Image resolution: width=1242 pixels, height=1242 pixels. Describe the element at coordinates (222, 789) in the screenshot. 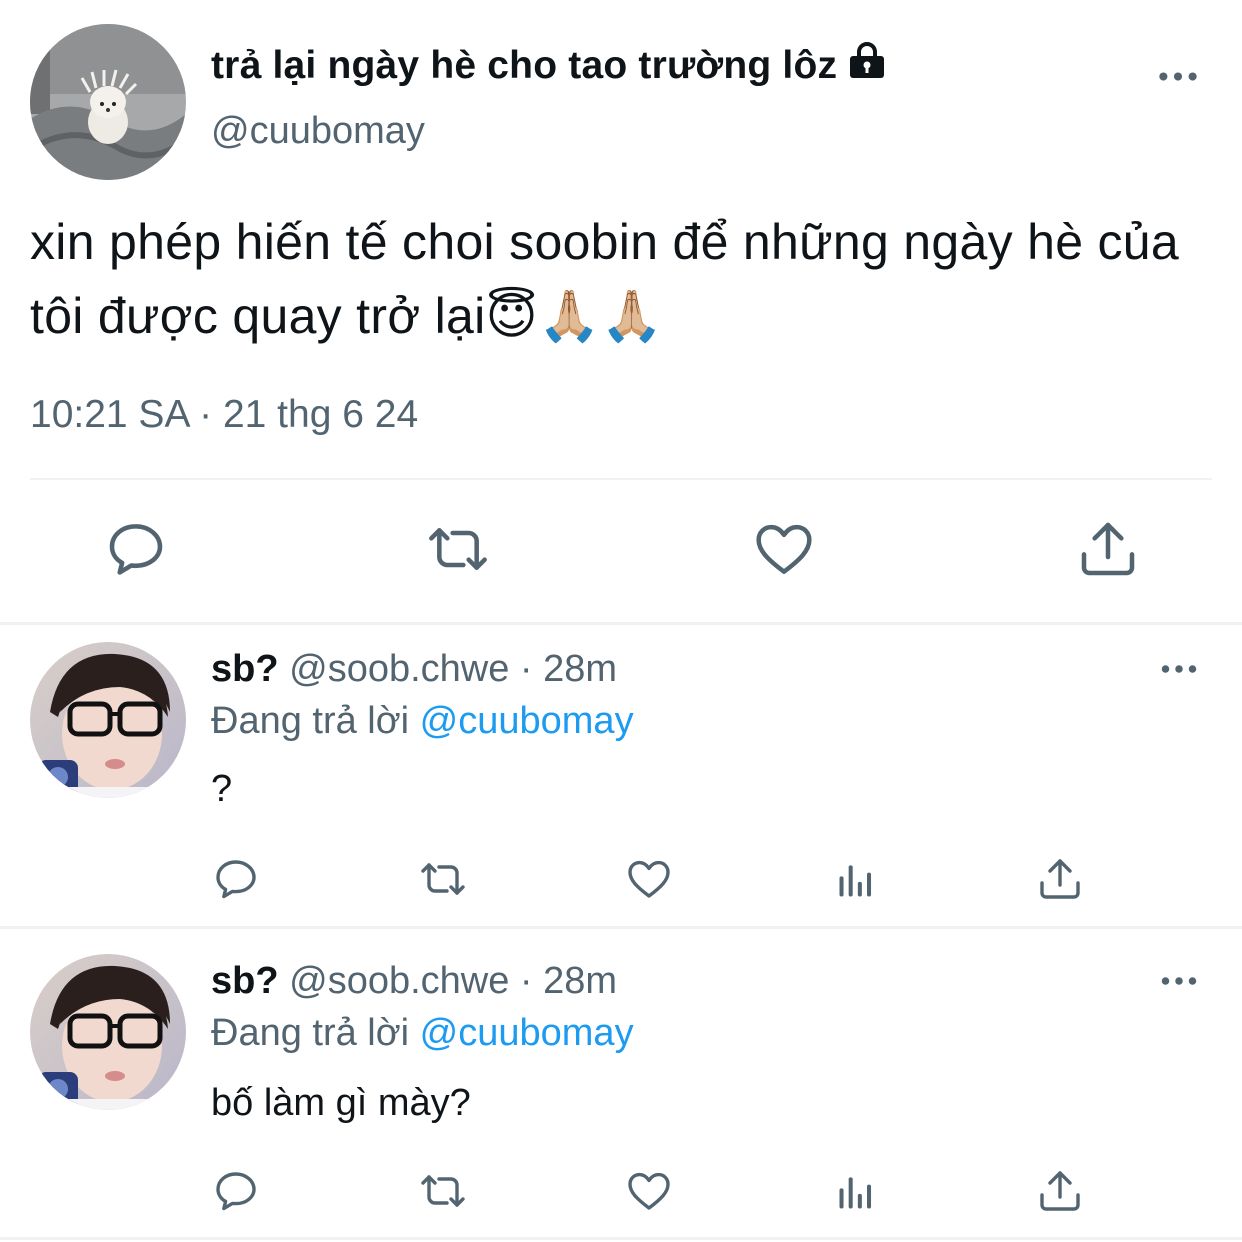

I see `reply-text: ?` at that location.